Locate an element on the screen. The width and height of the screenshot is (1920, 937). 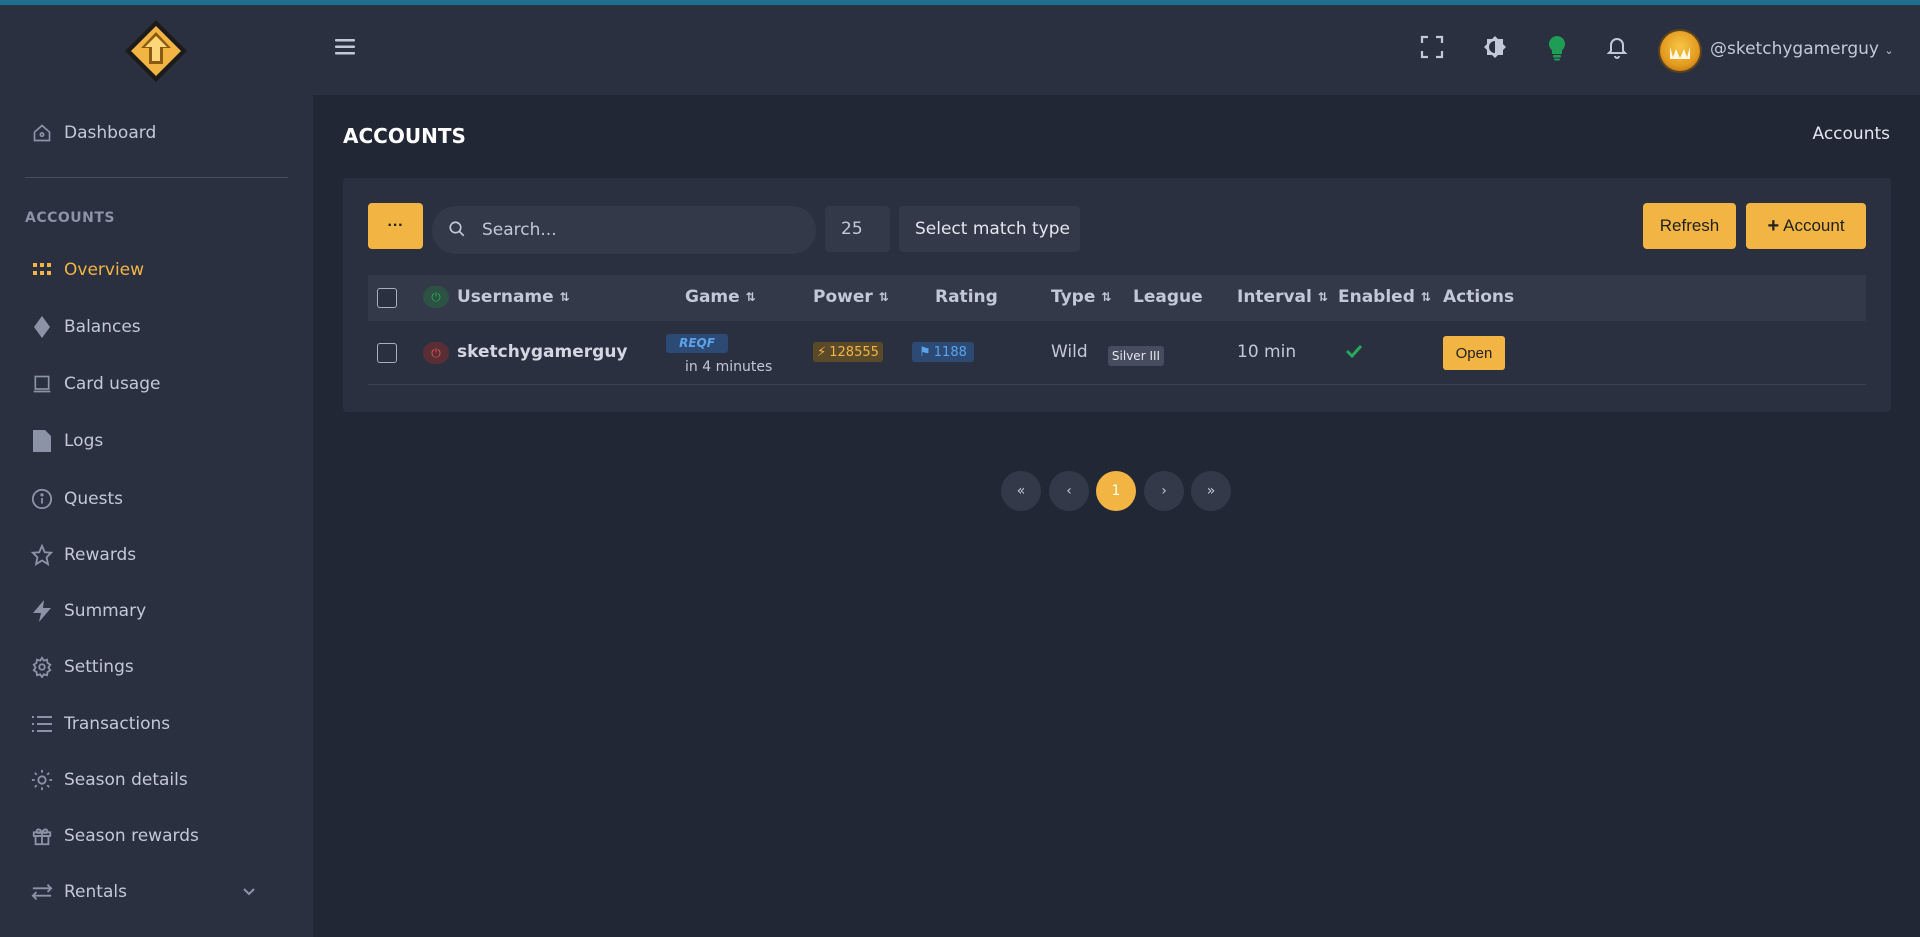
avatar is located at coordinates (1680, 51).